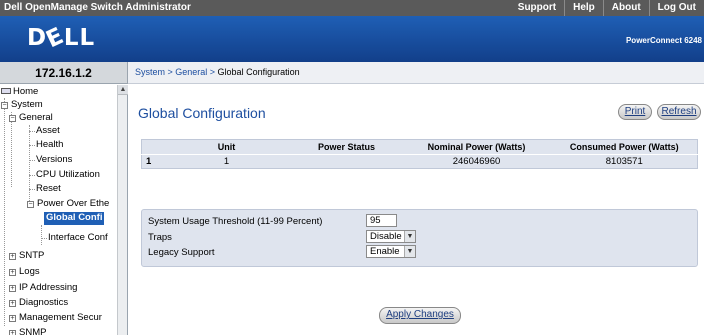  I want to click on tree-item-general: − General, so click(31, 118).